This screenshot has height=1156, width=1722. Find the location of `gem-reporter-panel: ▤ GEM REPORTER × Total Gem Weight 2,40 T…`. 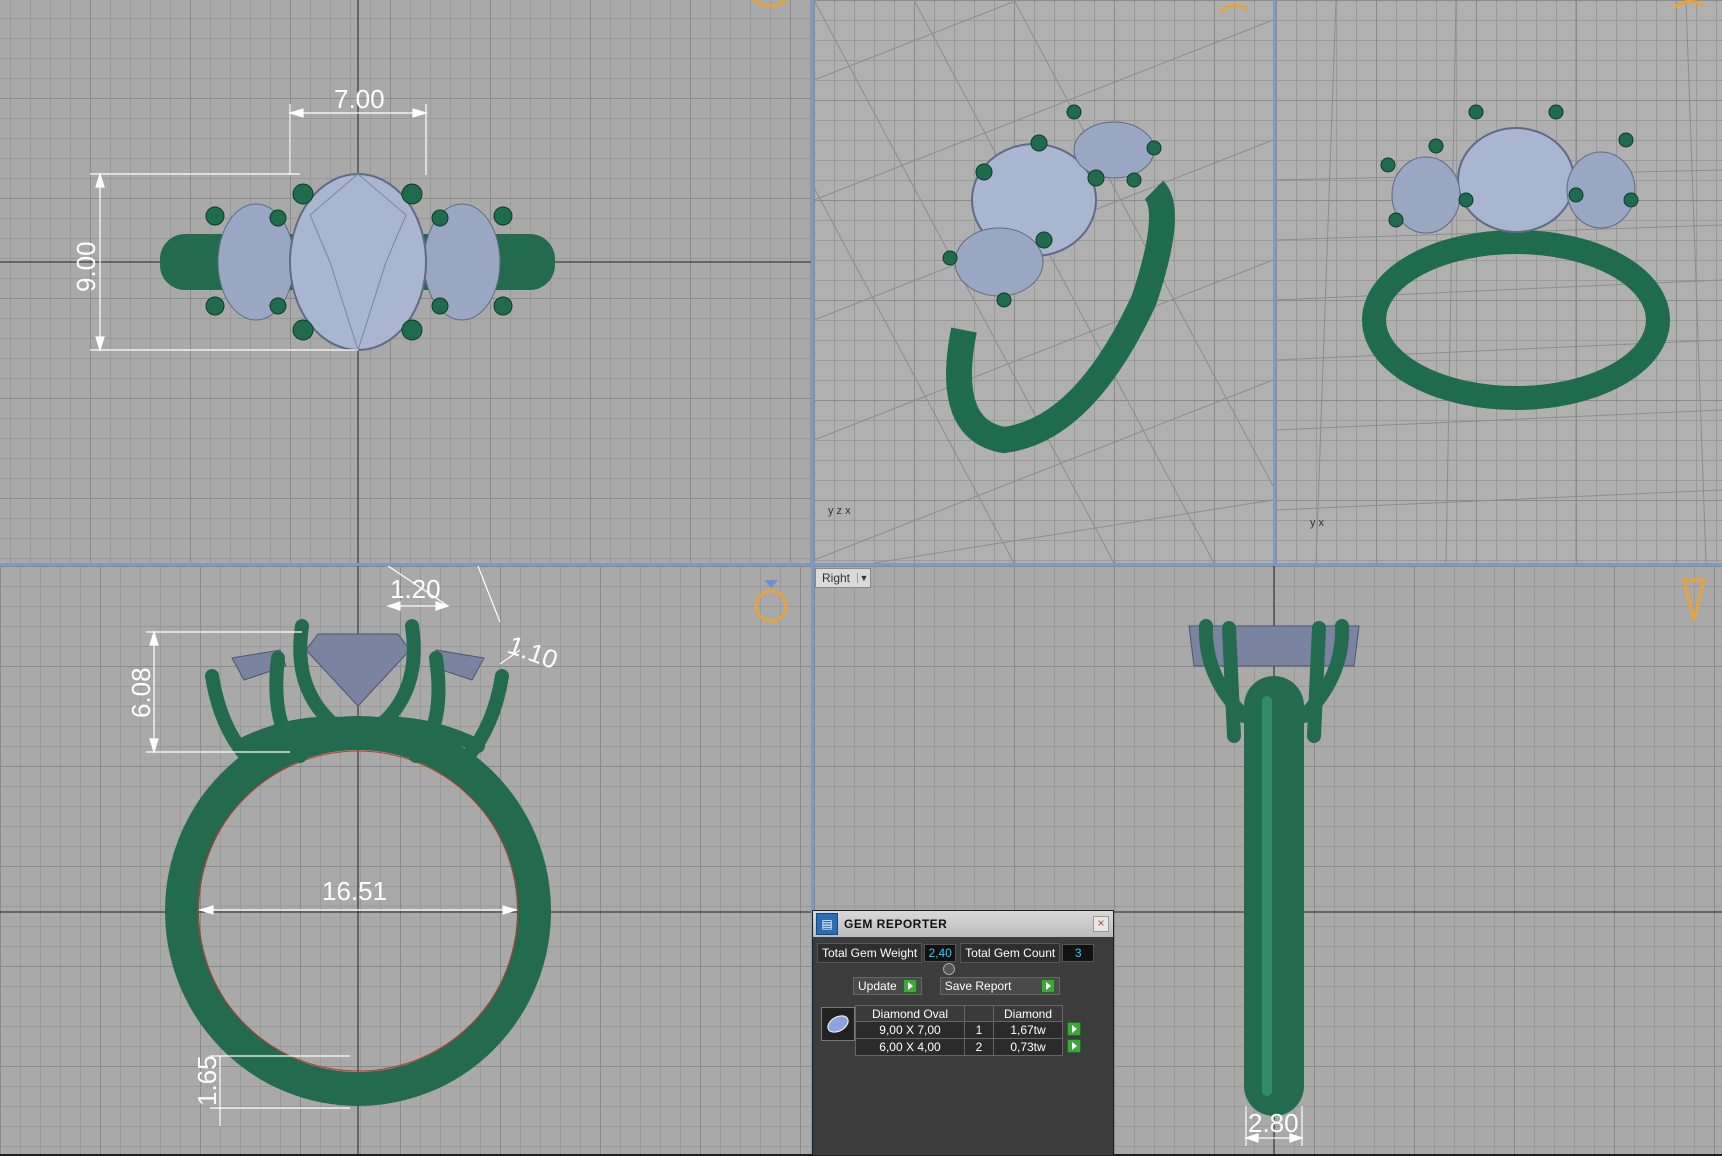

gem-reporter-panel: ▤ GEM REPORTER × Total Gem Weight 2,40 T… is located at coordinates (963, 1033).